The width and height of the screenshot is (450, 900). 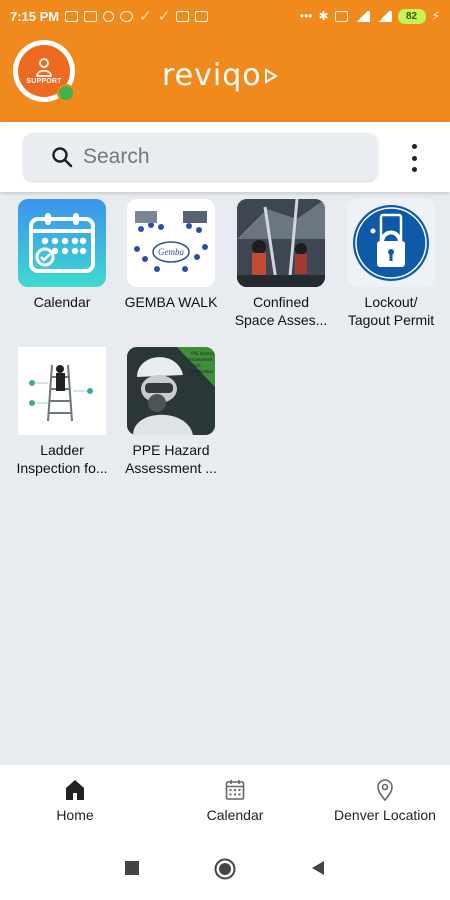 I want to click on app-tile-gemba-walk: Gemba GEMBA WALK, so click(x=171, y=255).